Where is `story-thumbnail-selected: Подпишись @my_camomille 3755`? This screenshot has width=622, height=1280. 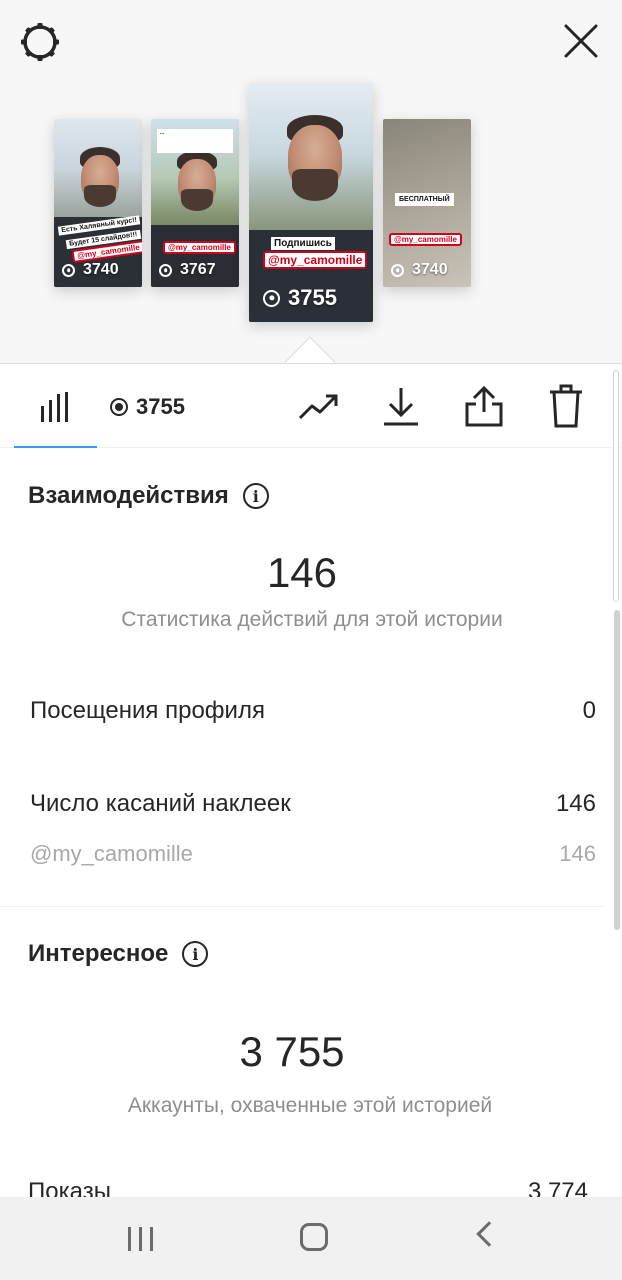 story-thumbnail-selected: Подпишись @my_camomille 3755 is located at coordinates (311, 202).